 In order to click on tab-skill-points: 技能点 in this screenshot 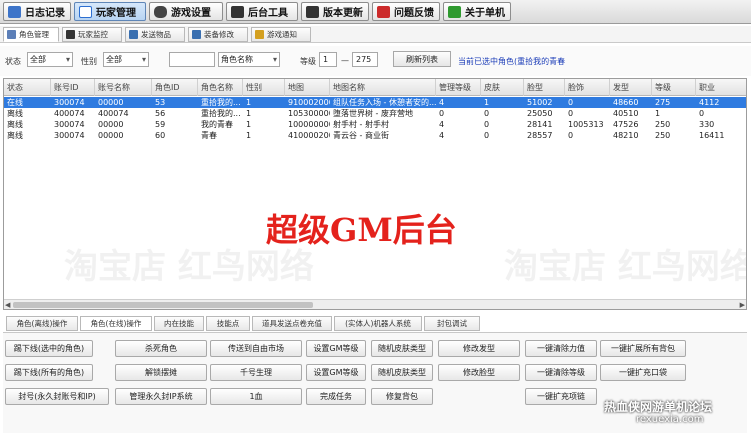, I will do `click(228, 323)`.